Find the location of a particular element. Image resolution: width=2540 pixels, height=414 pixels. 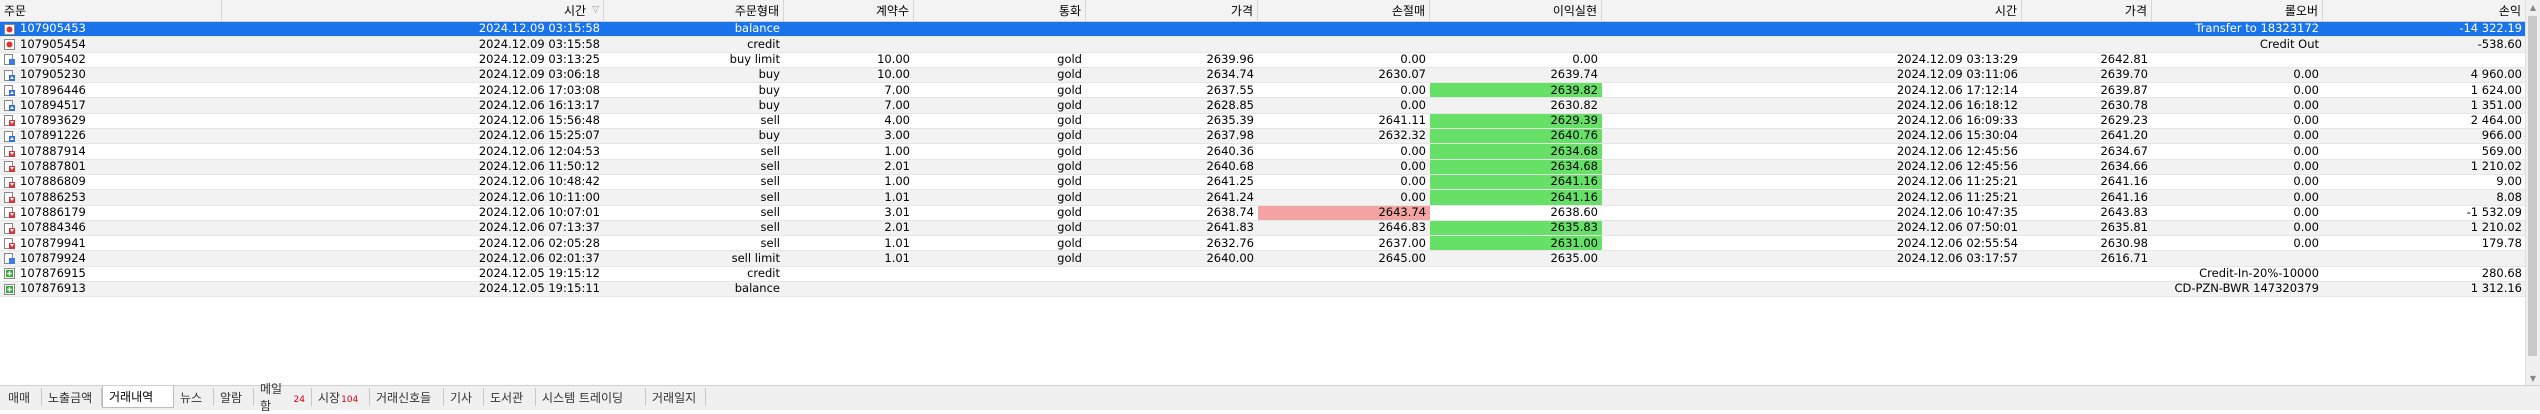

cell-text: 2629.39 is located at coordinates (1574, 120).